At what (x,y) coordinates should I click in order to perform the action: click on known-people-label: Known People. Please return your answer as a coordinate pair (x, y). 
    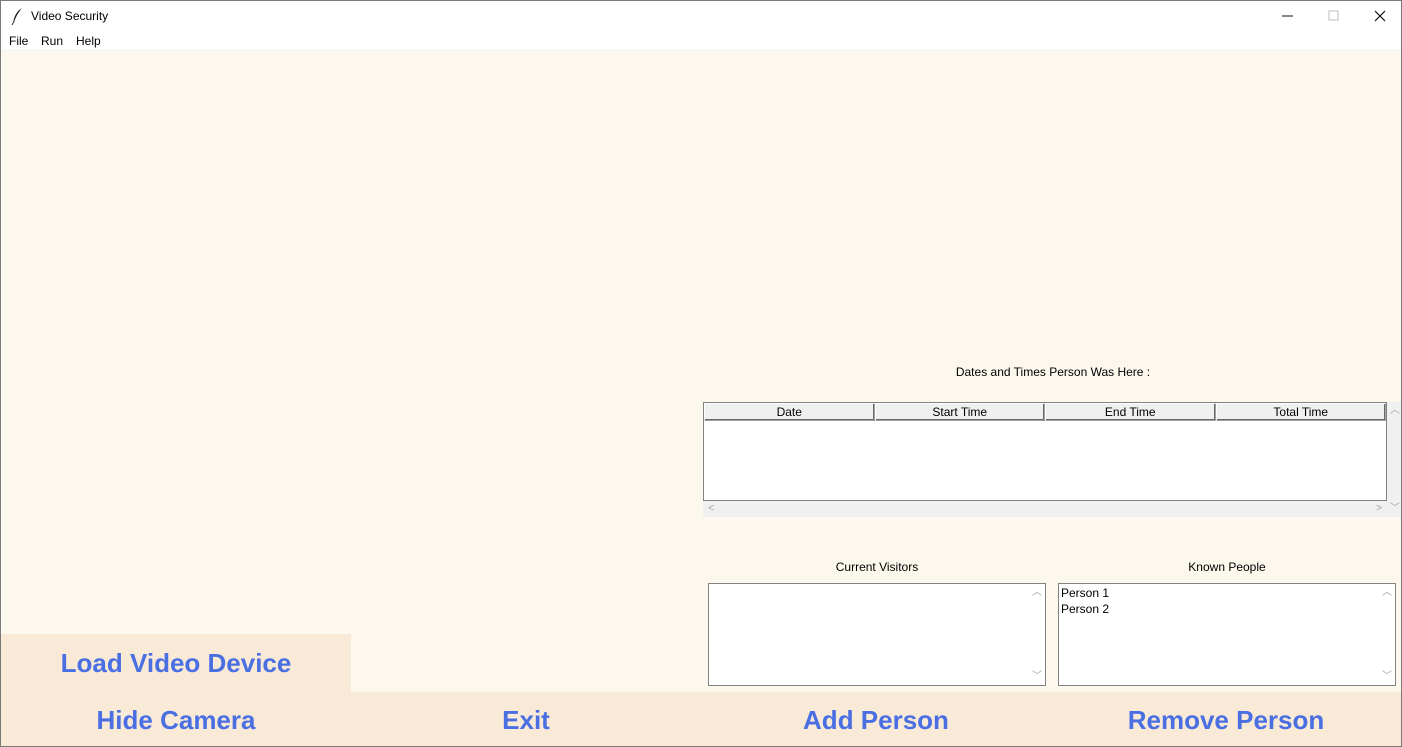
    Looking at the image, I should click on (1227, 567).